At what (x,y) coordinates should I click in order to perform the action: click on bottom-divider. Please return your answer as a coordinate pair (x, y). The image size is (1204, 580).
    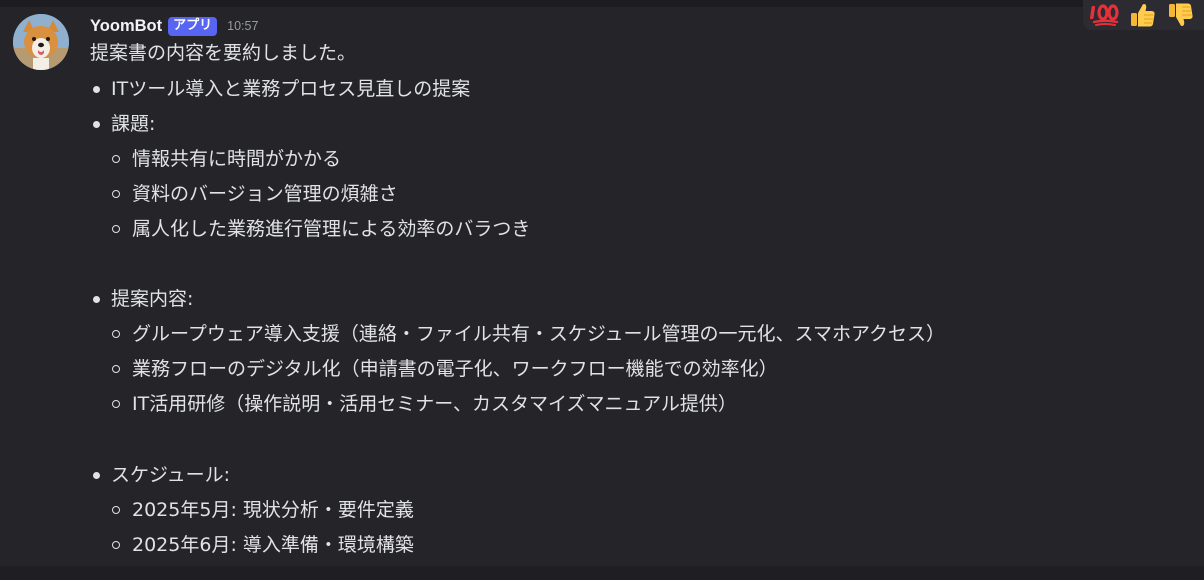
    Looking at the image, I should click on (602, 573).